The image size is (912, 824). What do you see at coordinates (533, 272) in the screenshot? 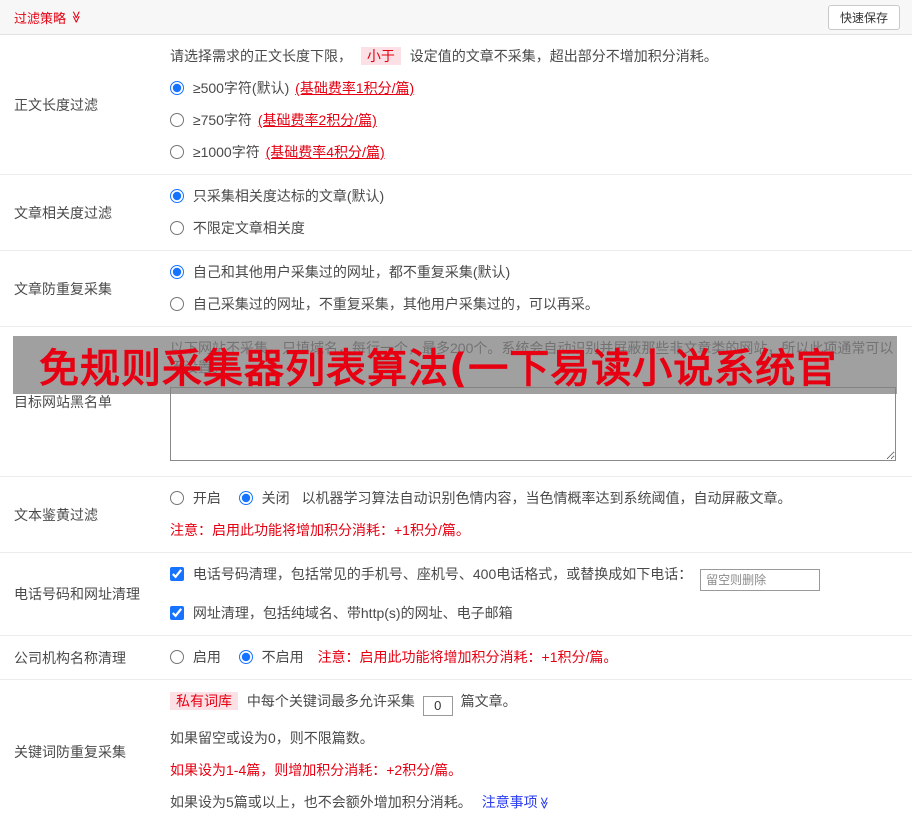
I see `option-dedupe-global: 自己和其他用户采集过的网址，都不重复采集(默认)` at bounding box center [533, 272].